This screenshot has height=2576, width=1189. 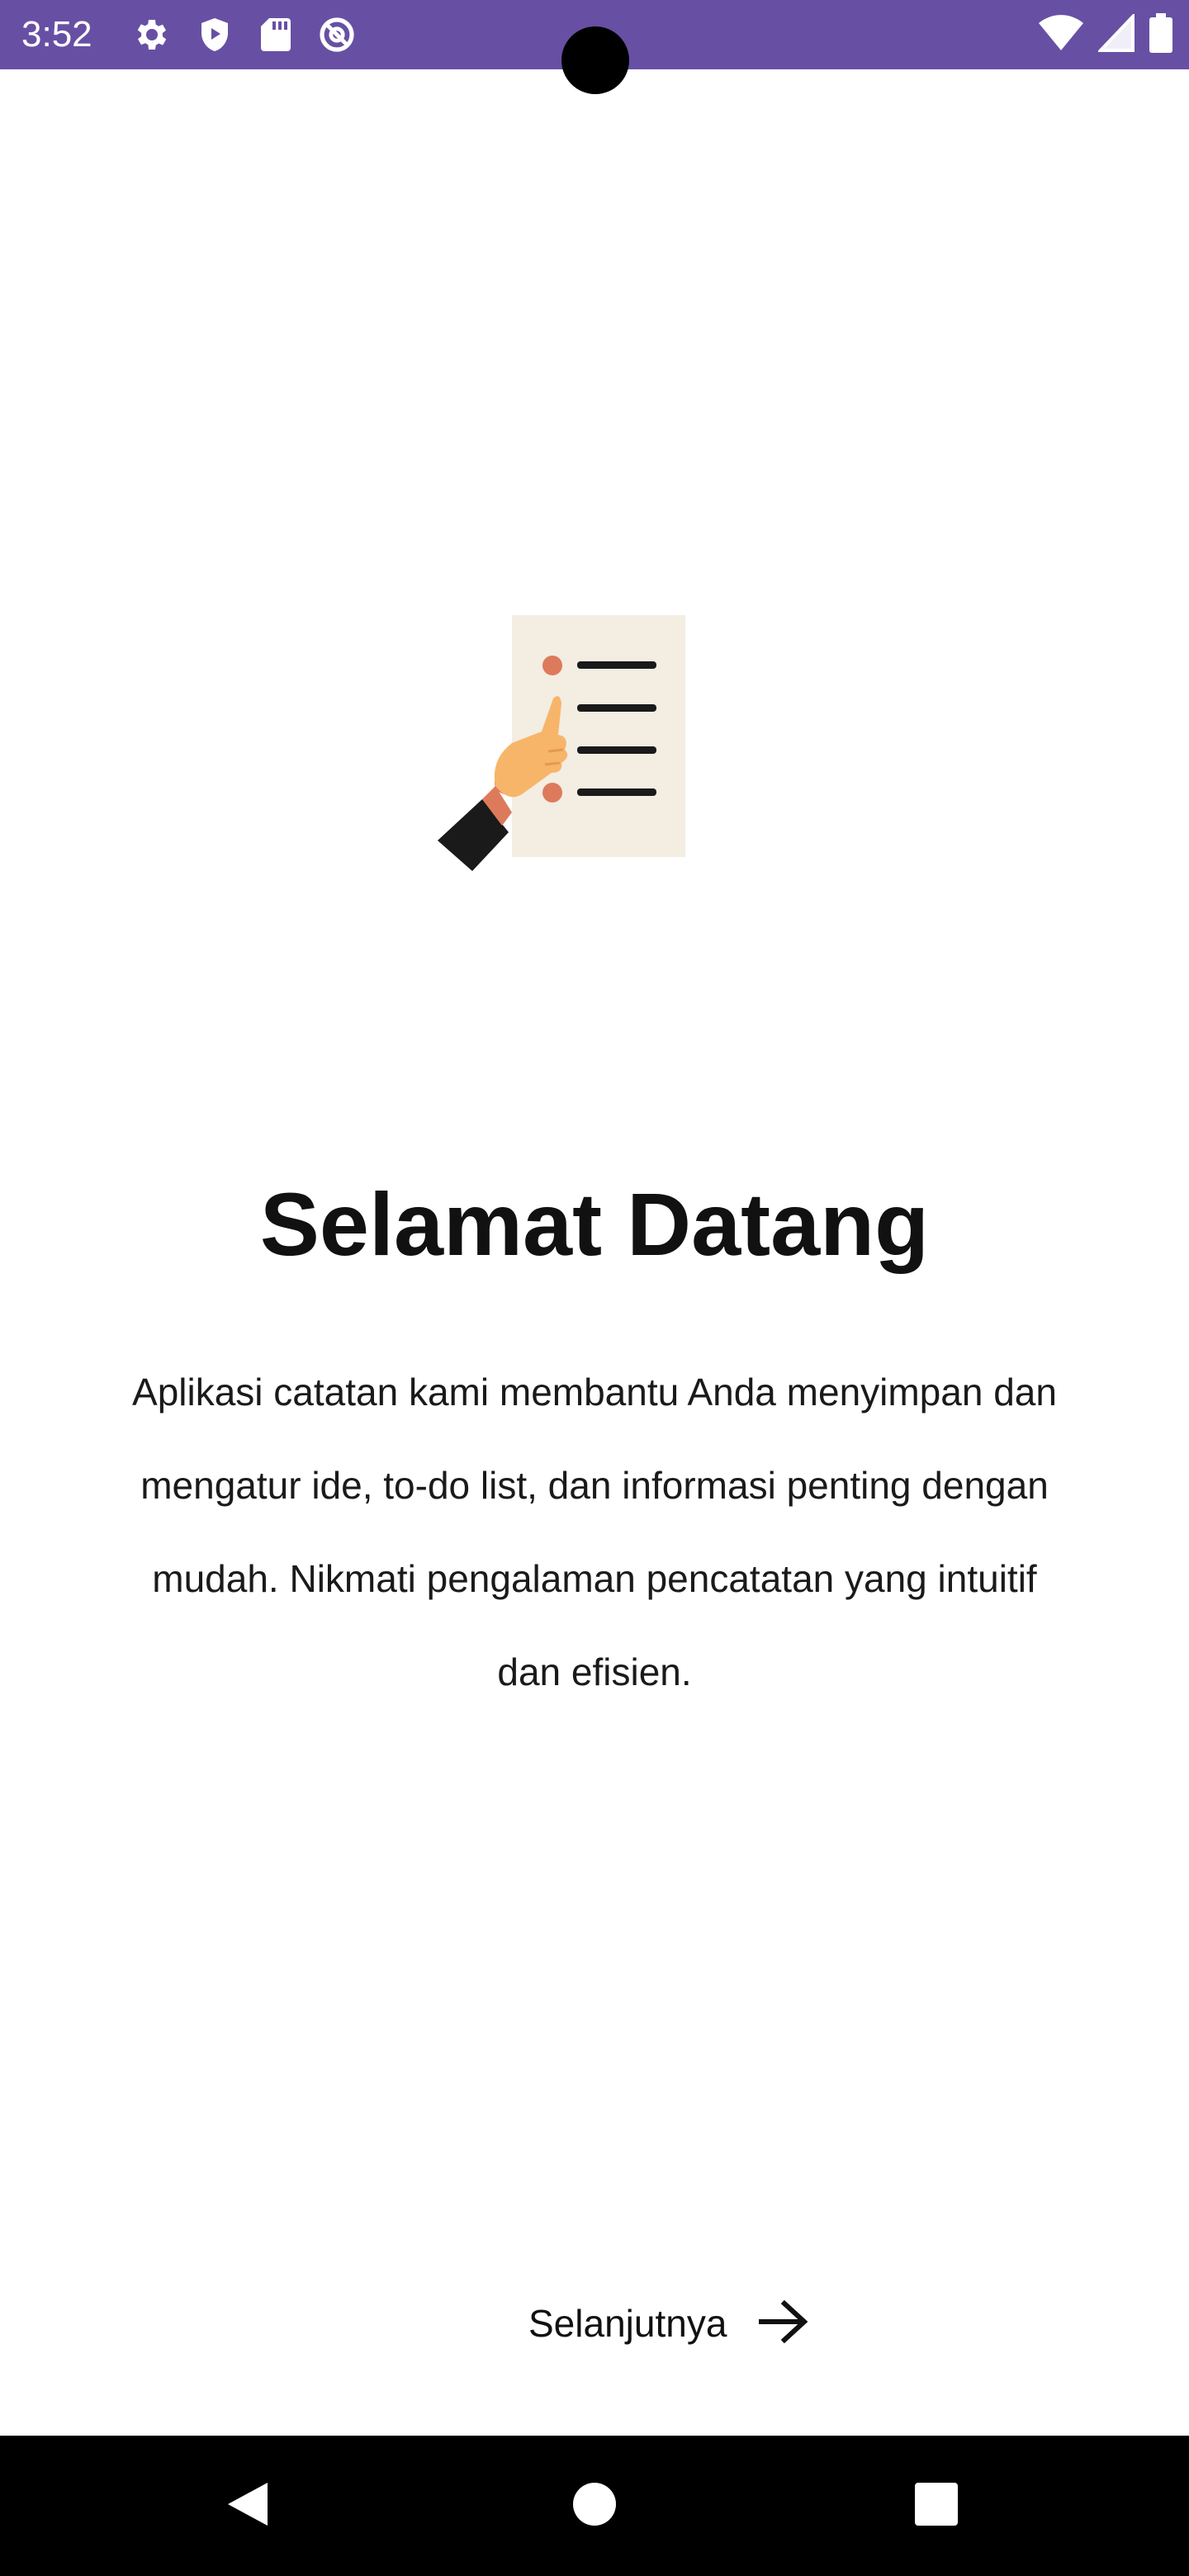 I want to click on back-button, so click(x=247, y=2506).